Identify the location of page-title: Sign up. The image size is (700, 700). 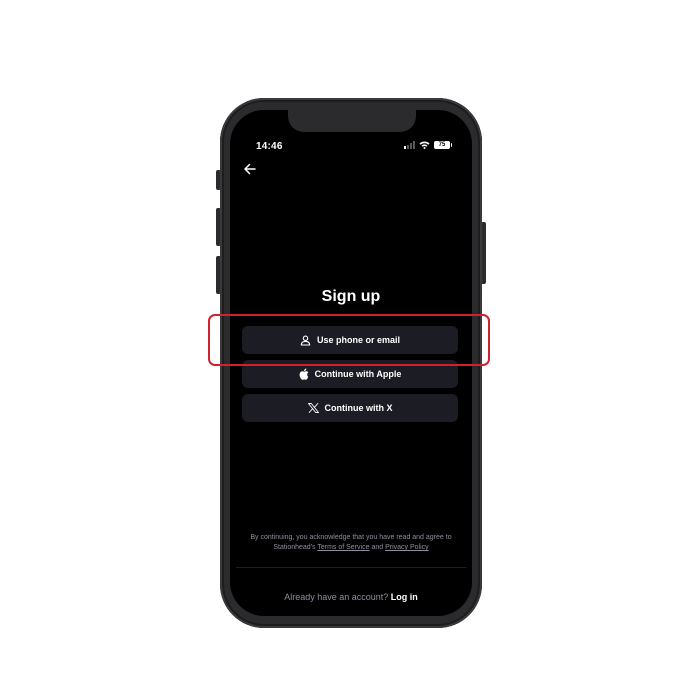
(351, 296).